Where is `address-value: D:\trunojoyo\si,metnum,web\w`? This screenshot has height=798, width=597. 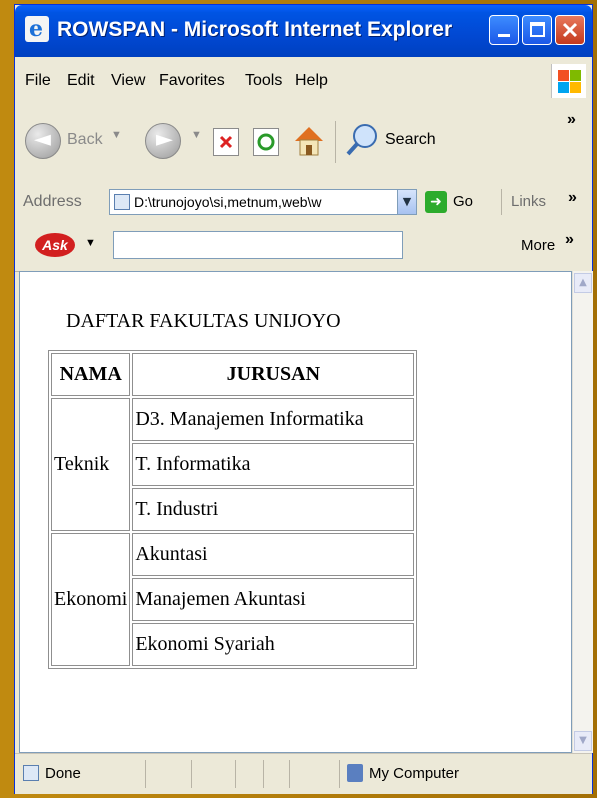 address-value: D:\trunojoyo\si,metnum,web\w is located at coordinates (228, 202).